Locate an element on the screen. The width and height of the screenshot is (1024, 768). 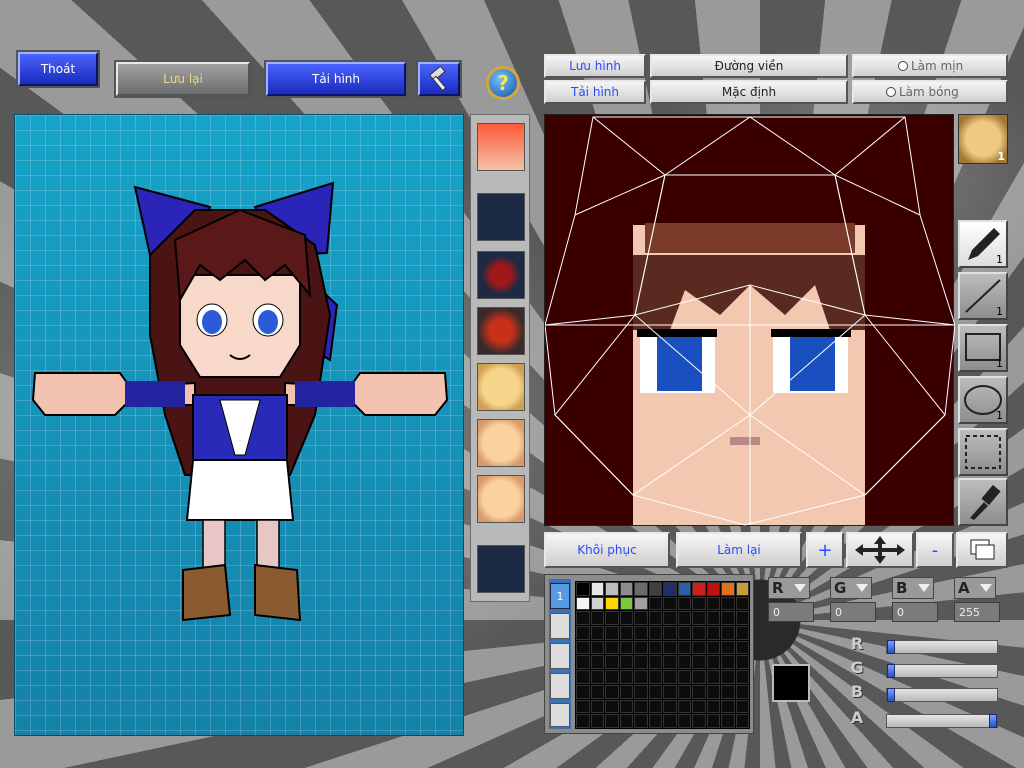
hammer-button is located at coordinates (439, 79).